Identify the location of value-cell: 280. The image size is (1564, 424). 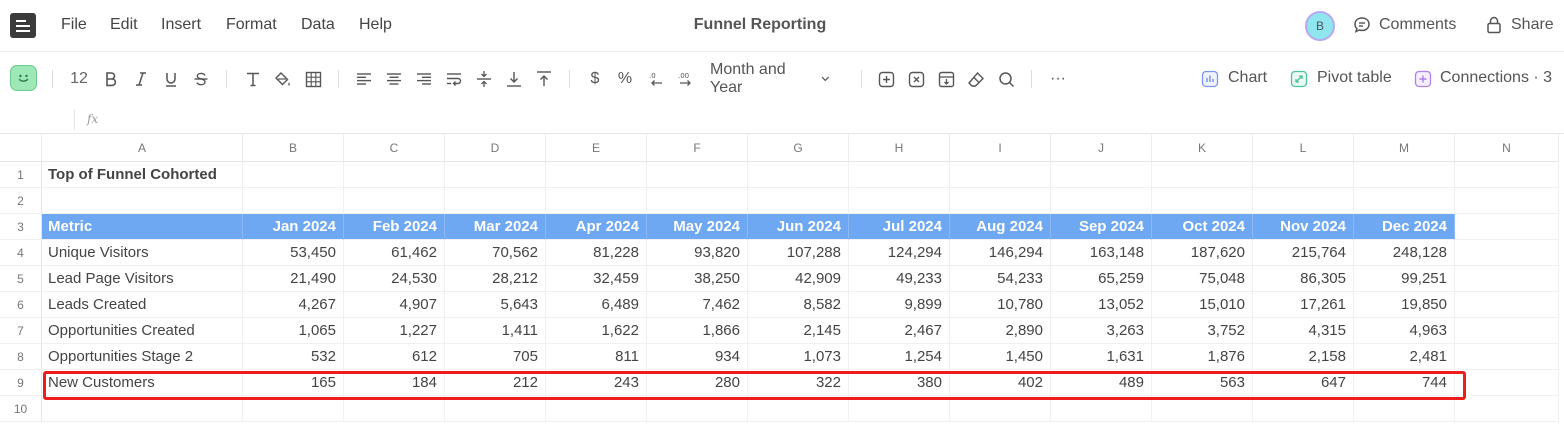
(697, 383).